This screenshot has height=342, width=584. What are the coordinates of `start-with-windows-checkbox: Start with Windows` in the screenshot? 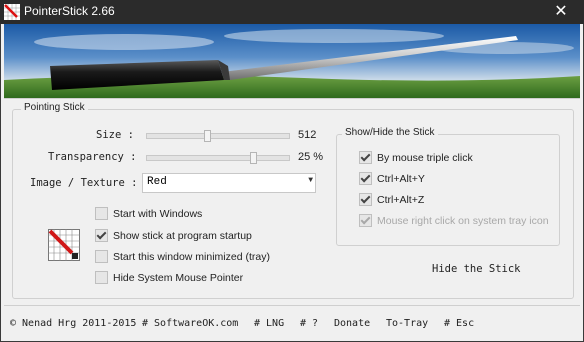 It's located at (148, 213).